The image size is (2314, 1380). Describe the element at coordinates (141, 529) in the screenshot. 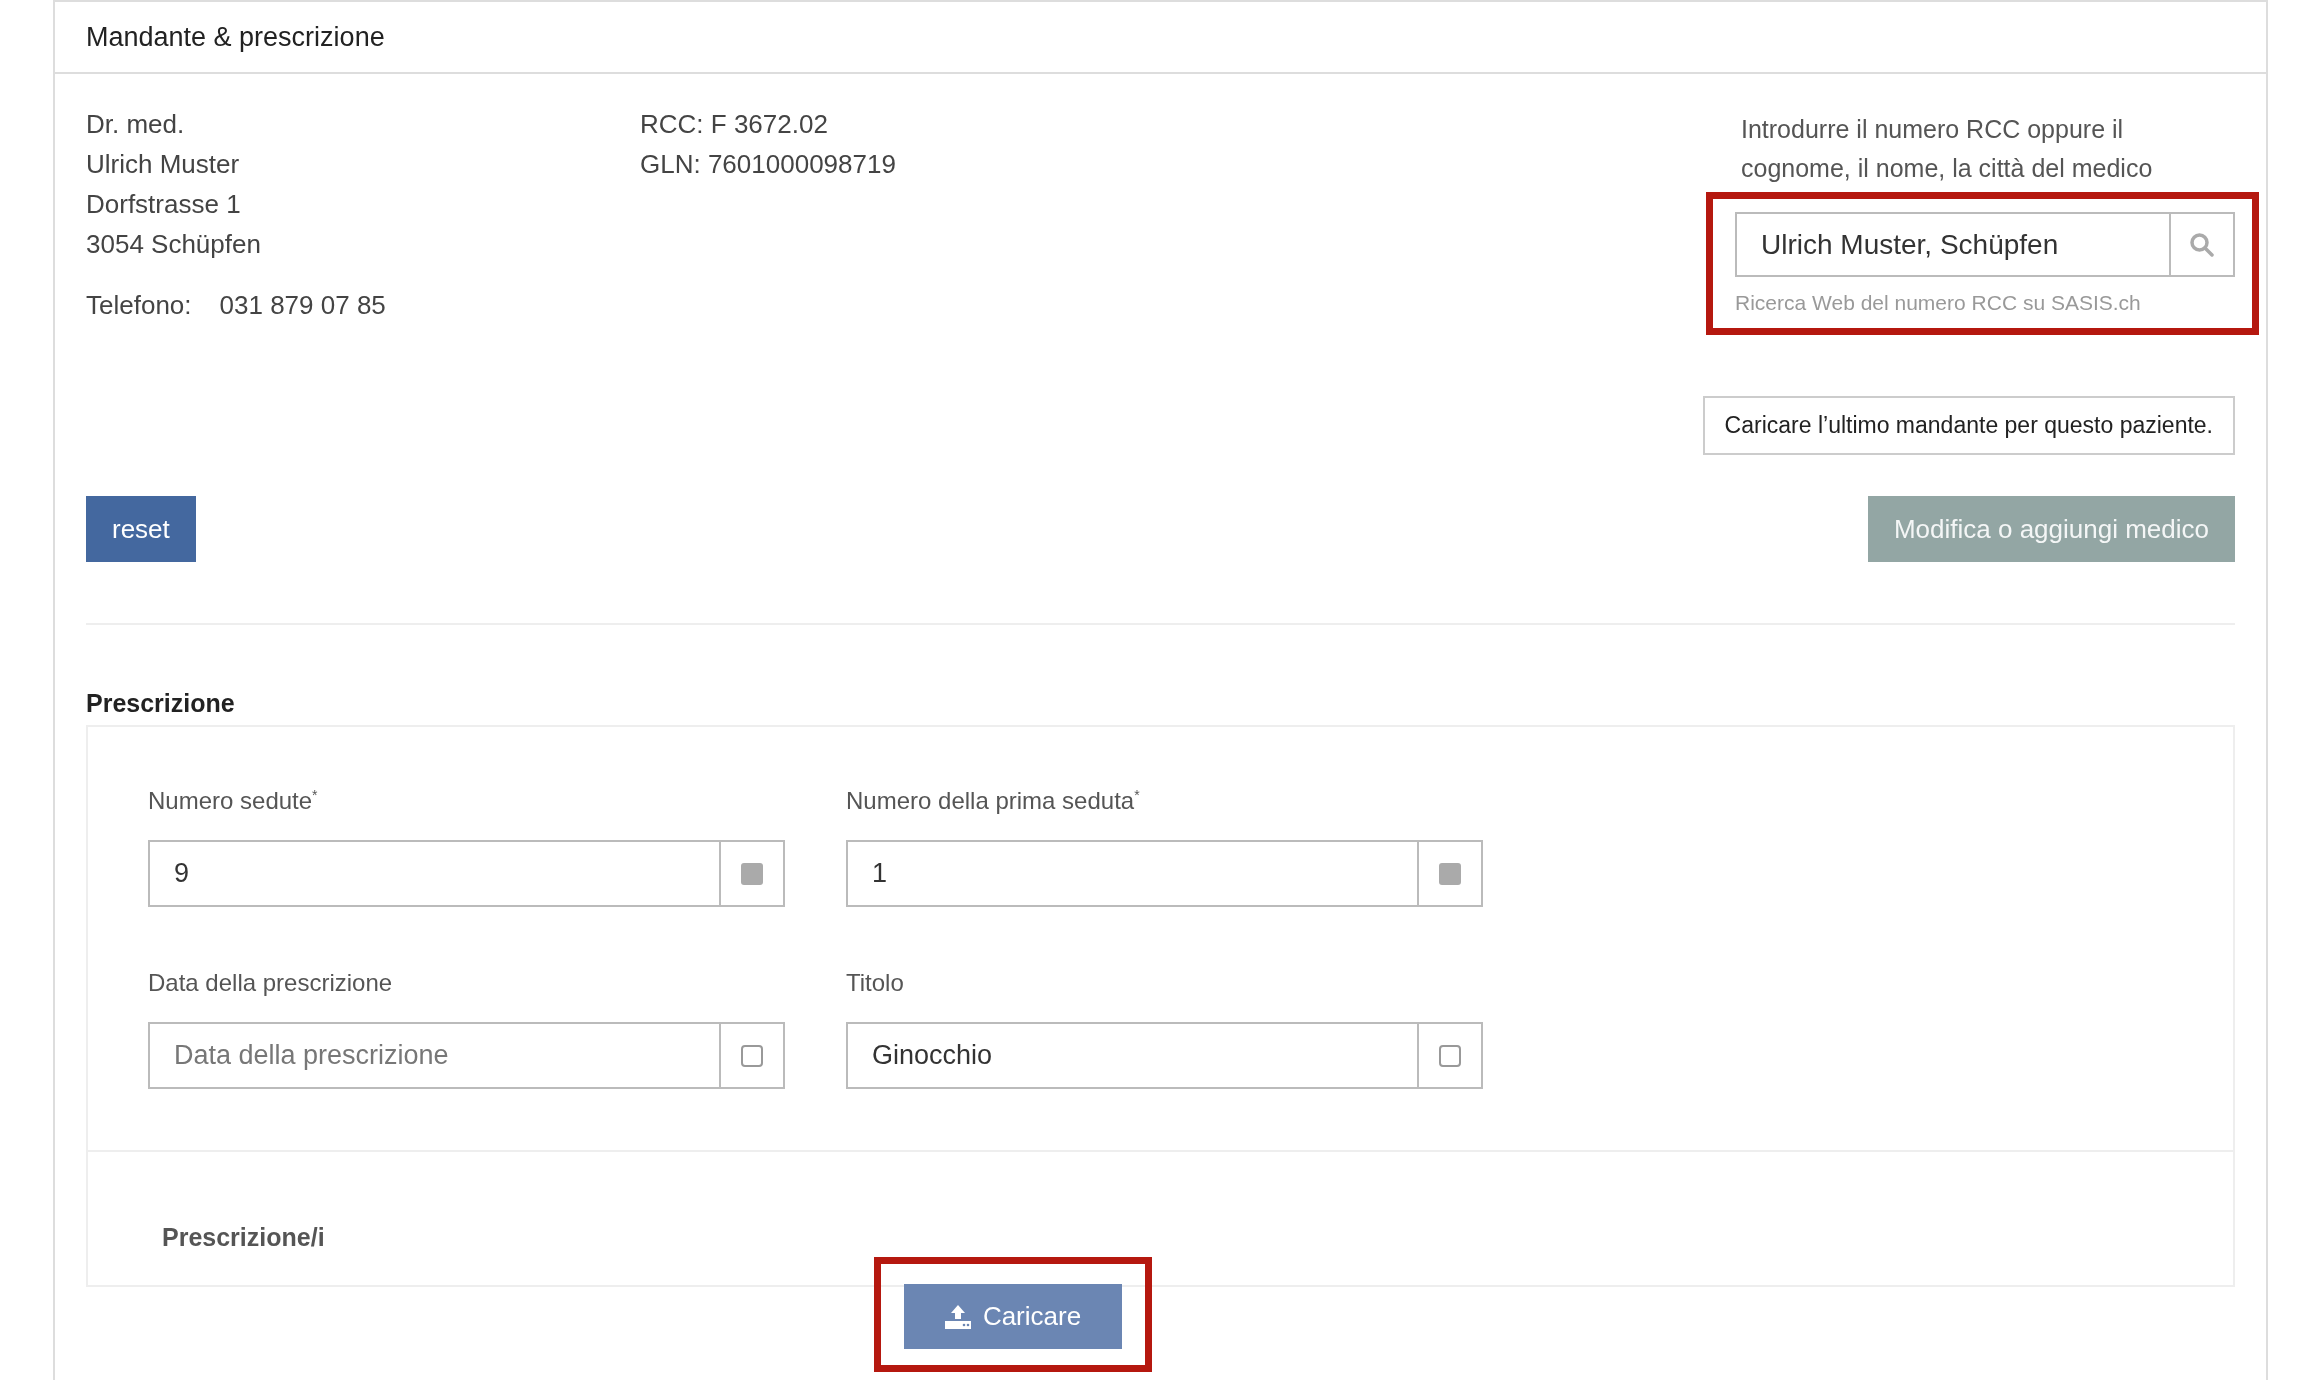

I see `reset-button: reset` at that location.